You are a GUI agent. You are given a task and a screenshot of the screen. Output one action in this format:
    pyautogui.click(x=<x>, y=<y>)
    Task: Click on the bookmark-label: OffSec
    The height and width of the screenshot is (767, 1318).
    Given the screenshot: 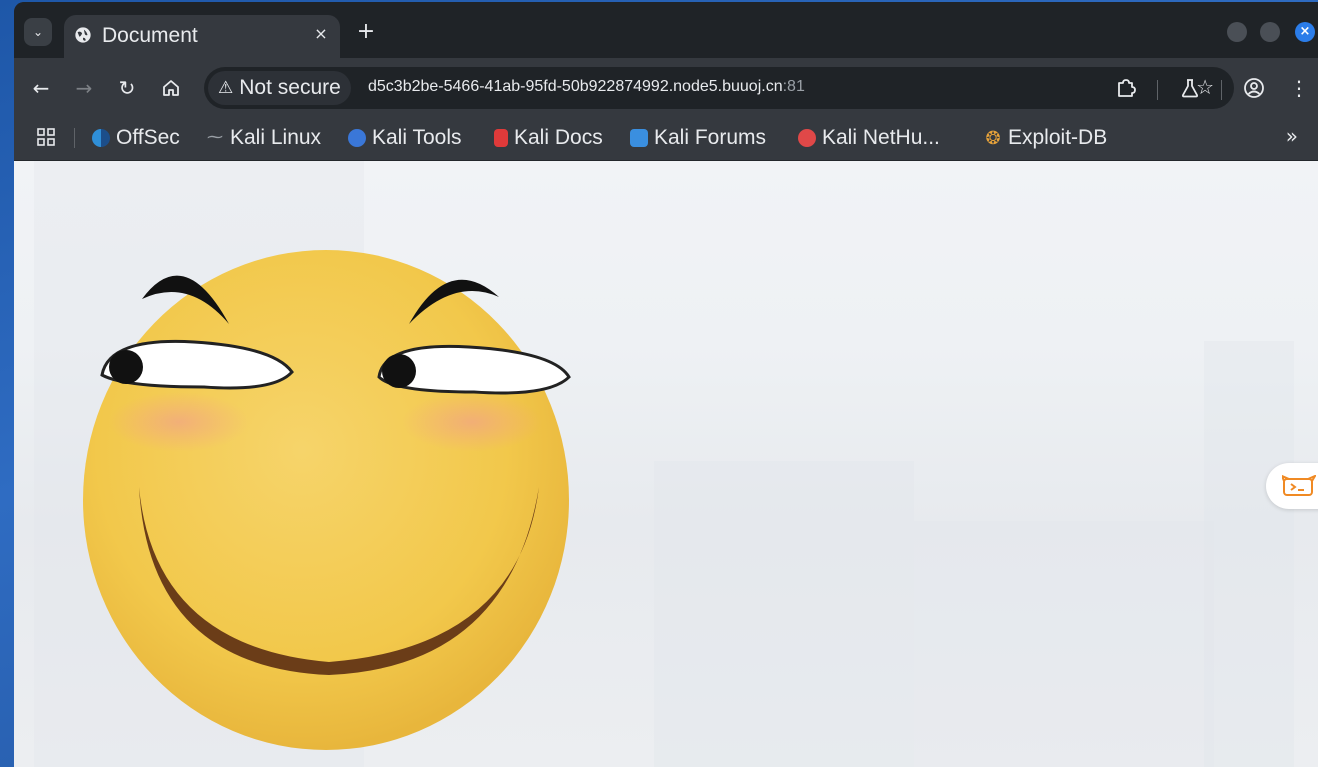 What is the action you would take?
    pyautogui.click(x=148, y=137)
    